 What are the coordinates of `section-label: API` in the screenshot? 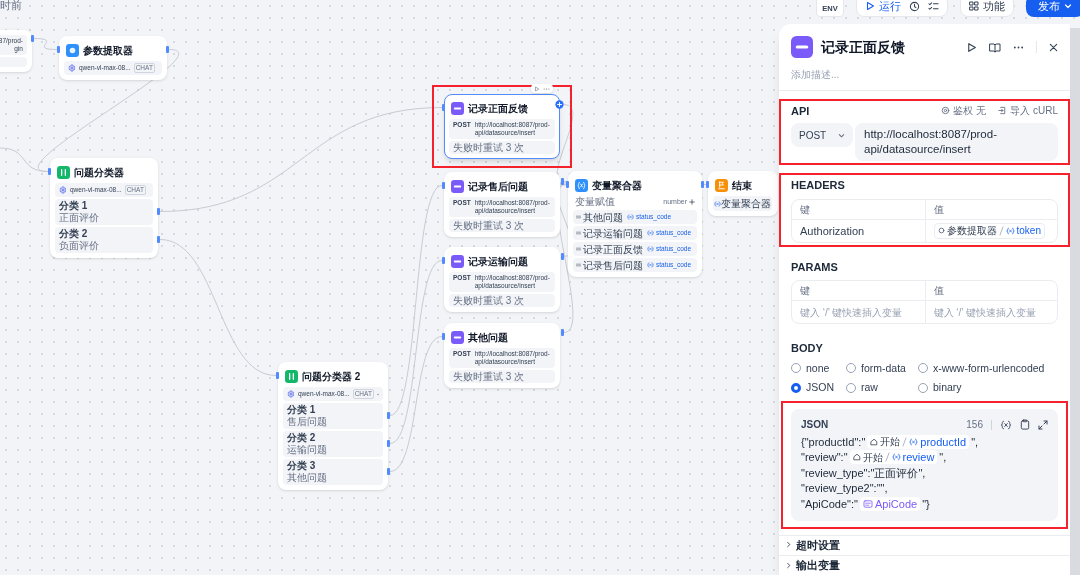 It's located at (800, 111).